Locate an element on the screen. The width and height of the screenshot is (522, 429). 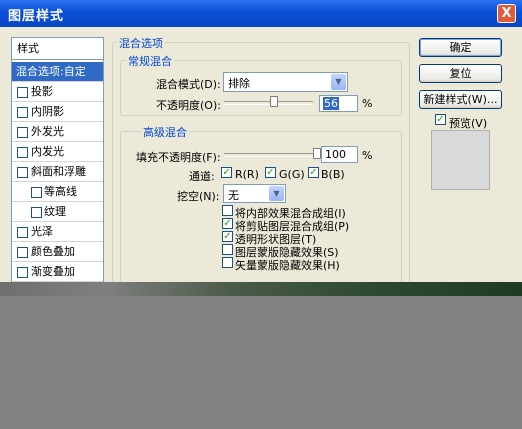
style-item-label: 内阴影 is located at coordinates (47, 111).